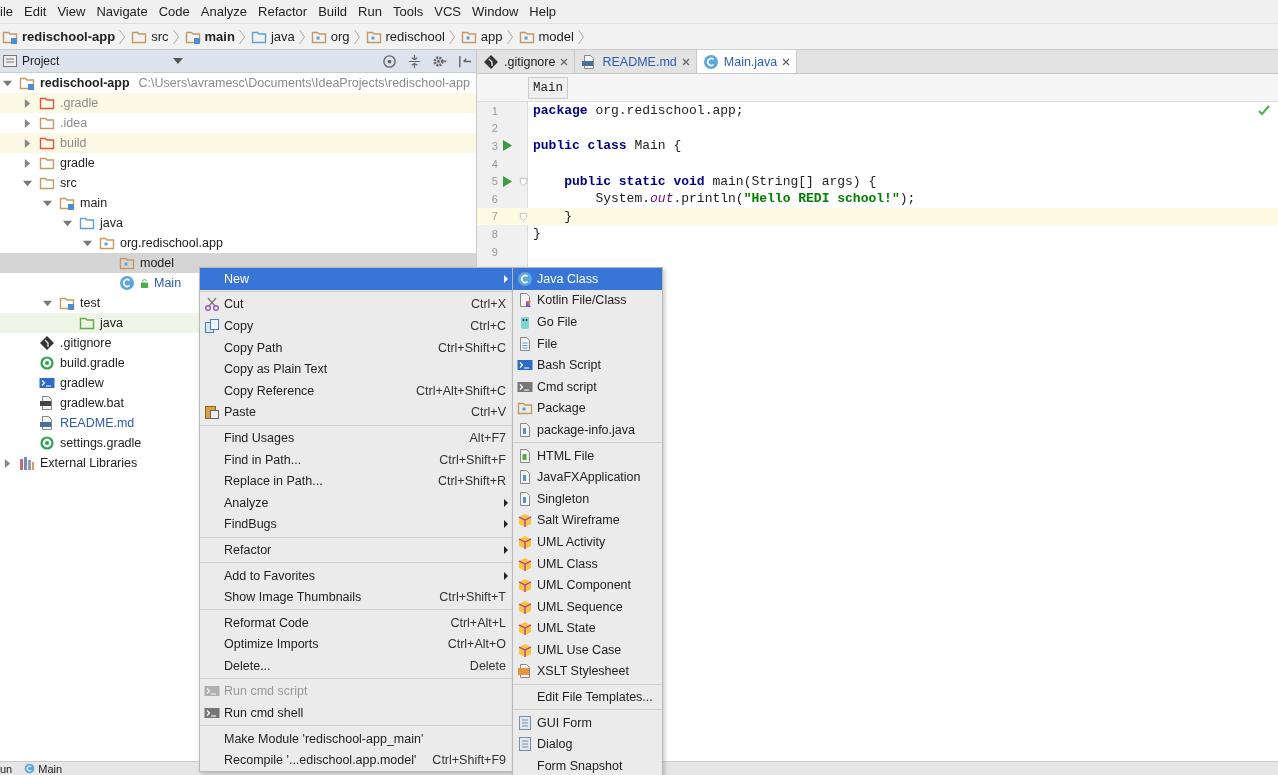  Describe the element at coordinates (638, 111) in the screenshot. I see `code-text: package org.redischool.app;` at that location.